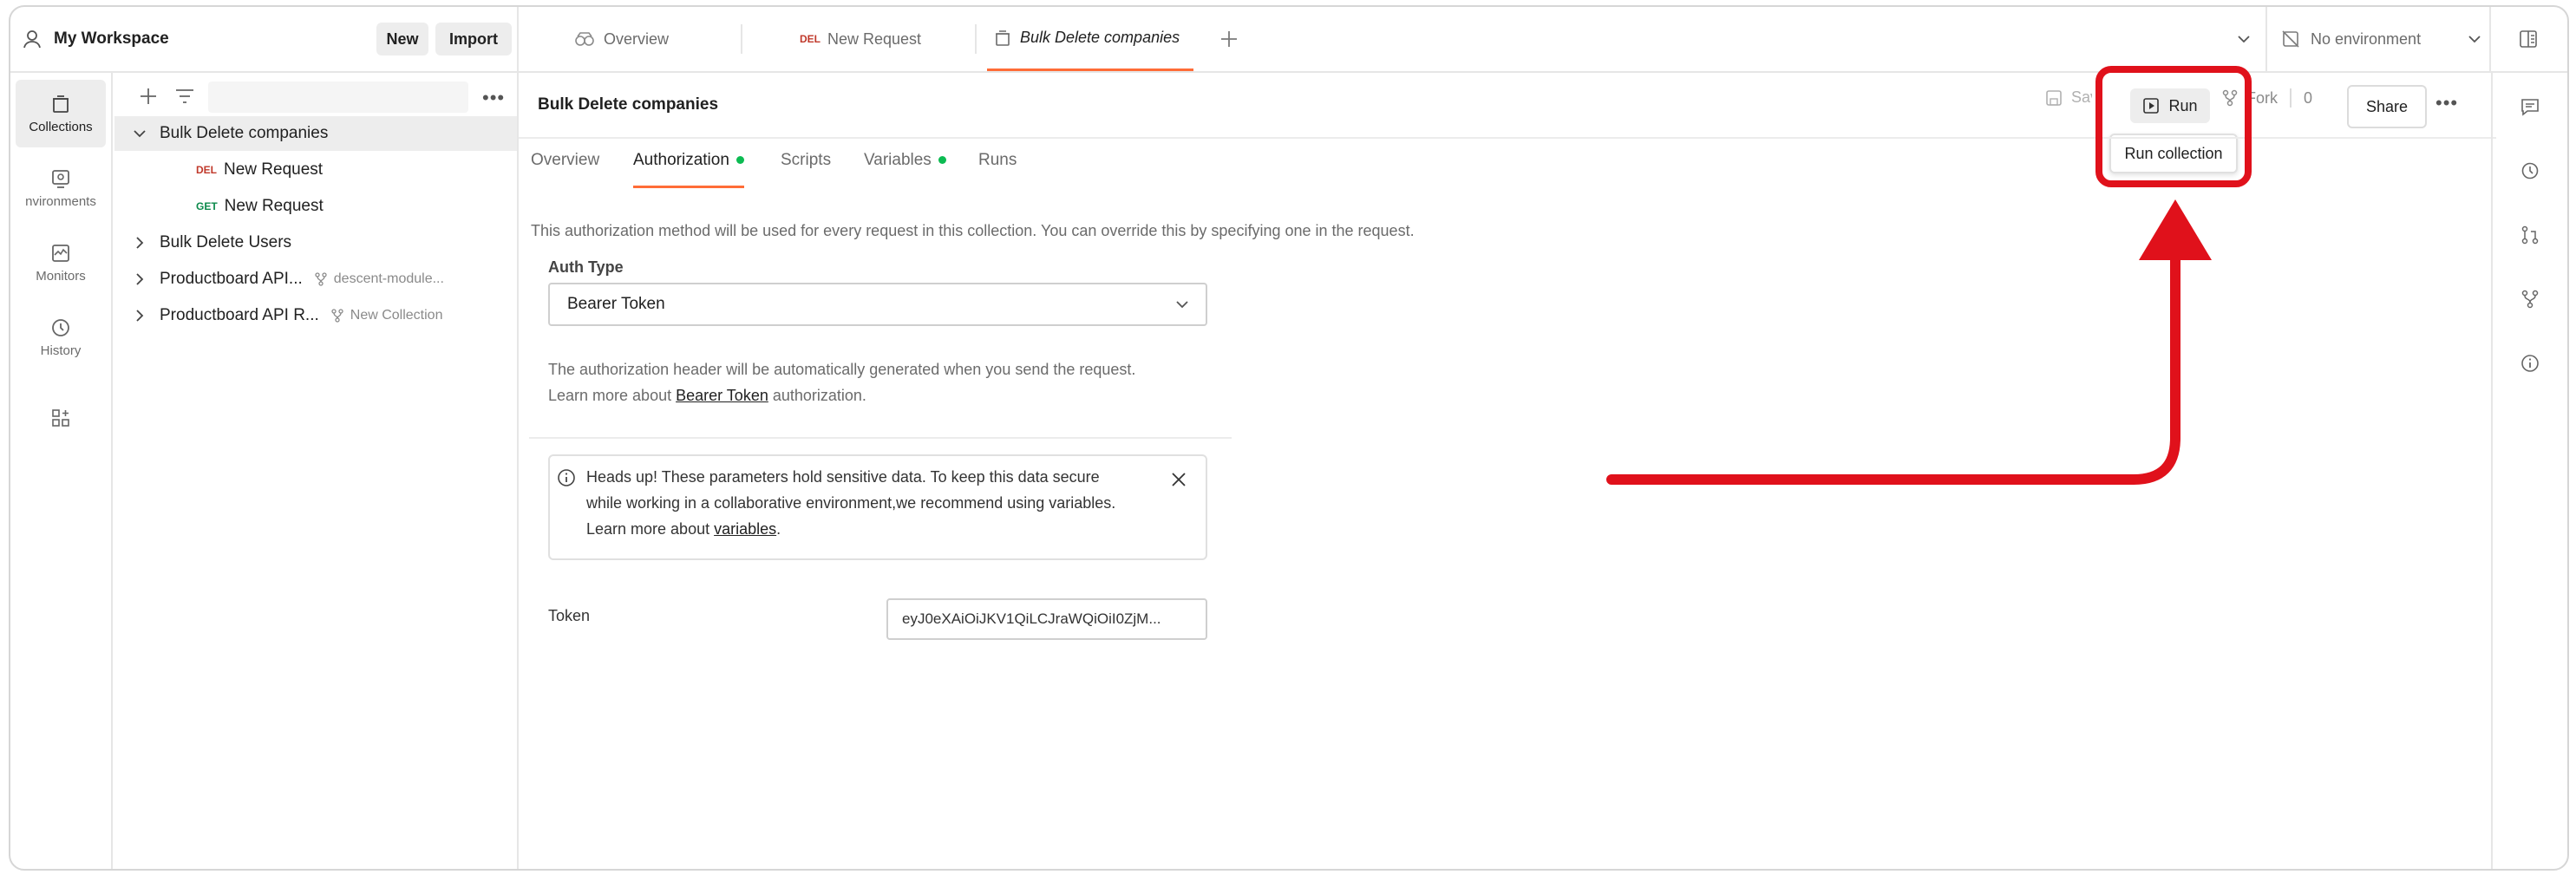 The height and width of the screenshot is (881, 2576). What do you see at coordinates (2173, 126) in the screenshot?
I see `highlight-box` at bounding box center [2173, 126].